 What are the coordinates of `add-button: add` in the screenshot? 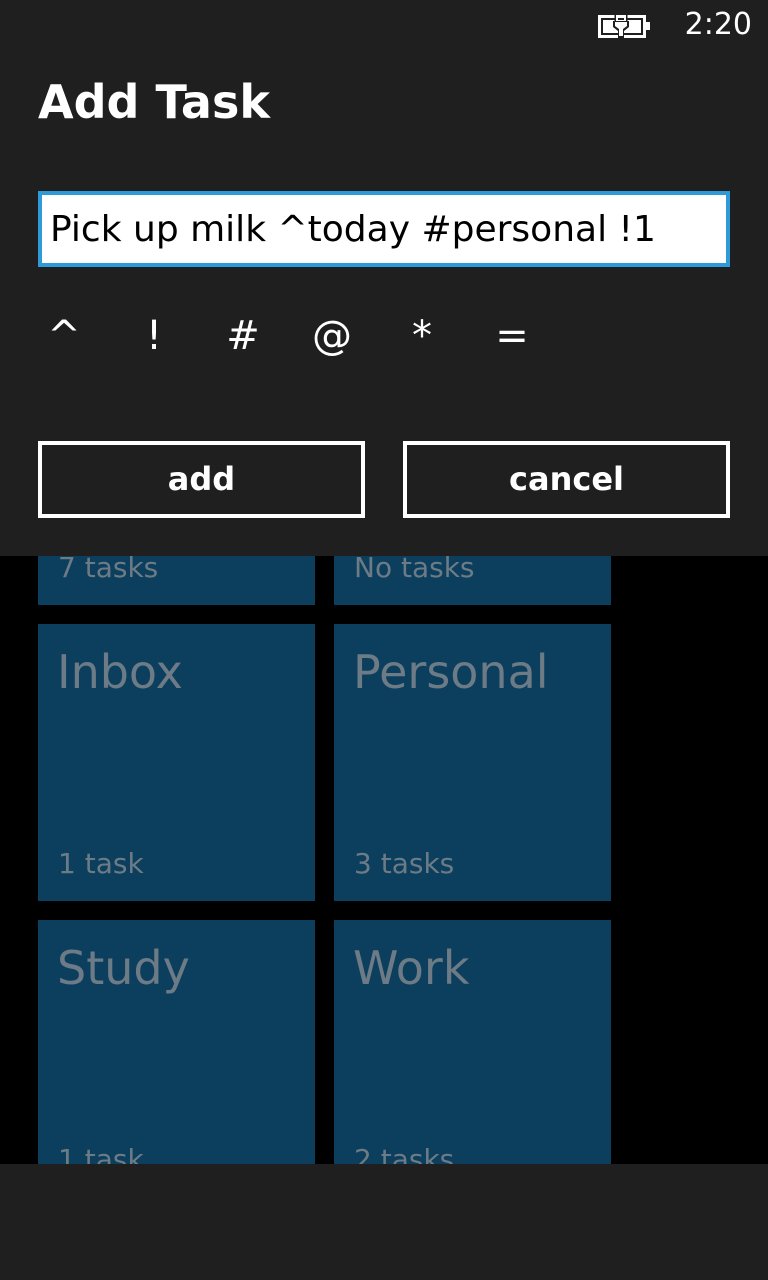 It's located at (201, 479).